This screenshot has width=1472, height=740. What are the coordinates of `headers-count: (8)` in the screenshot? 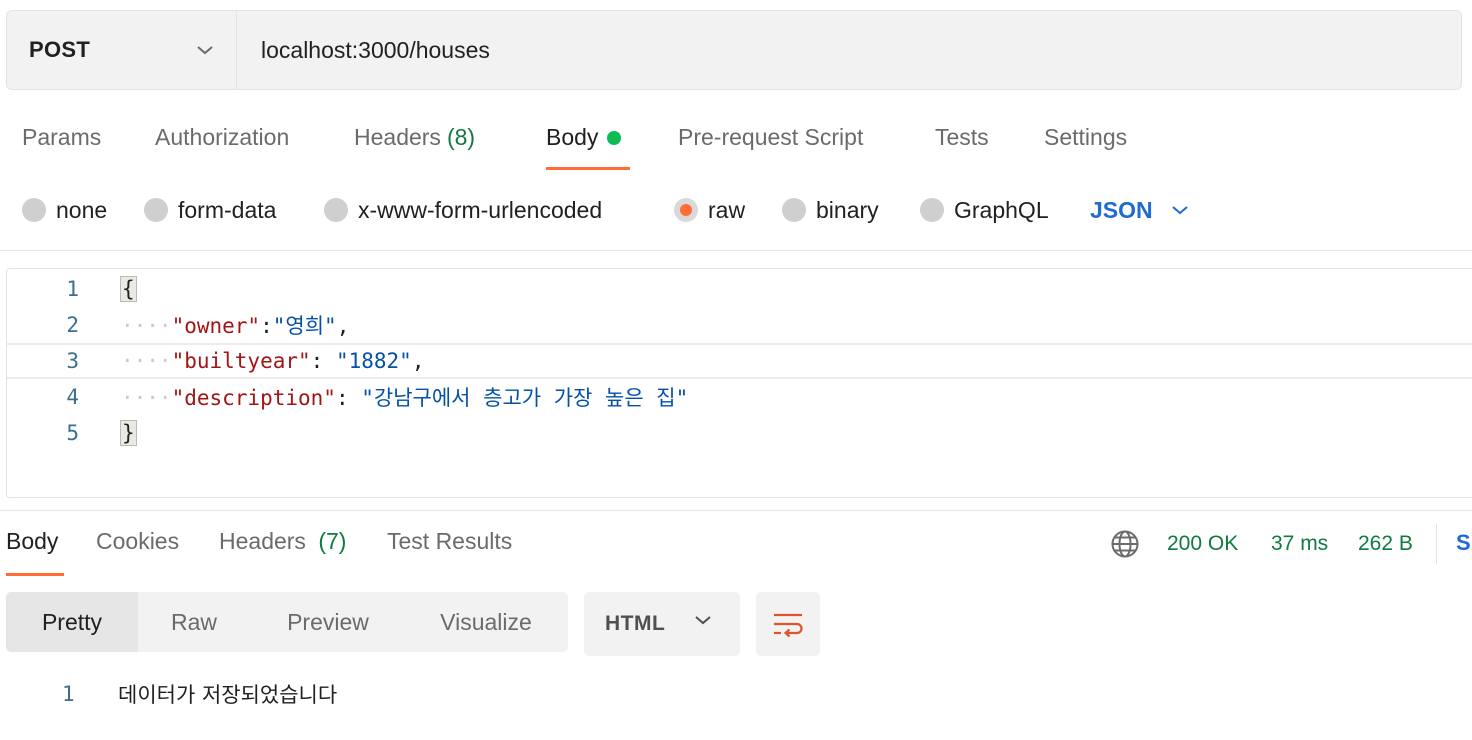 It's located at (461, 137).